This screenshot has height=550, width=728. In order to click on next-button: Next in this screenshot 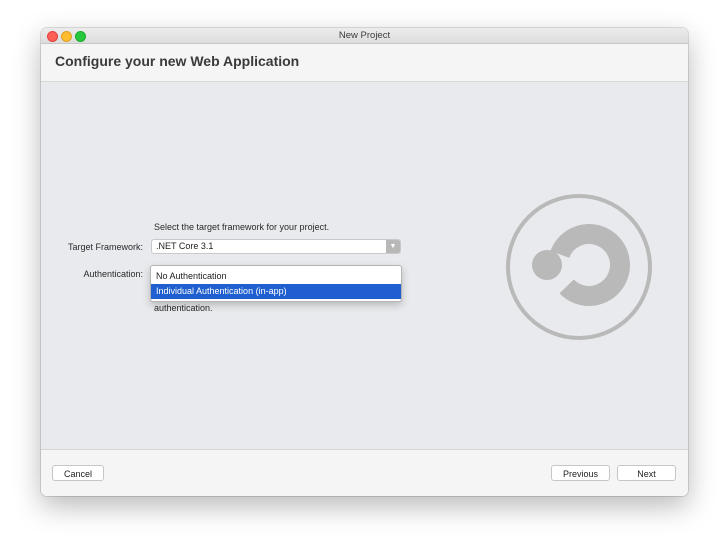, I will do `click(646, 473)`.